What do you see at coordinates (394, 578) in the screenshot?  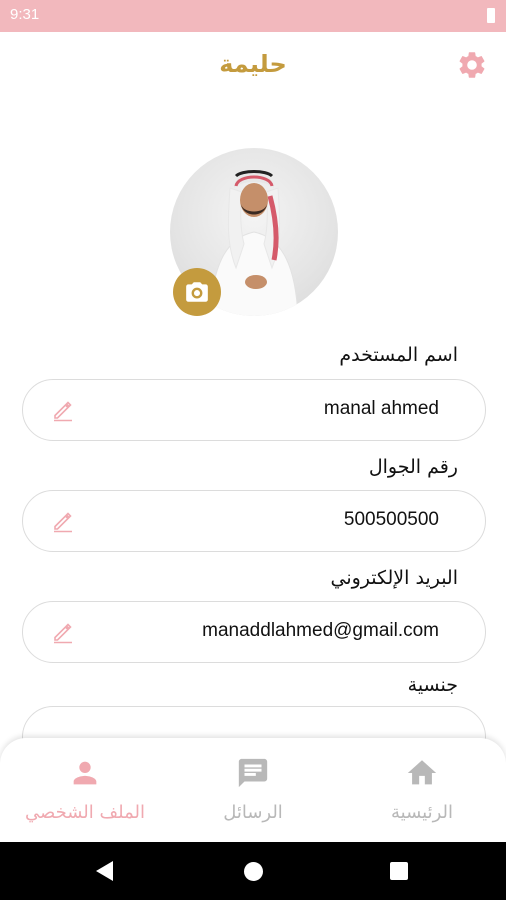 I see `email-label: البريد الإلكتروني` at bounding box center [394, 578].